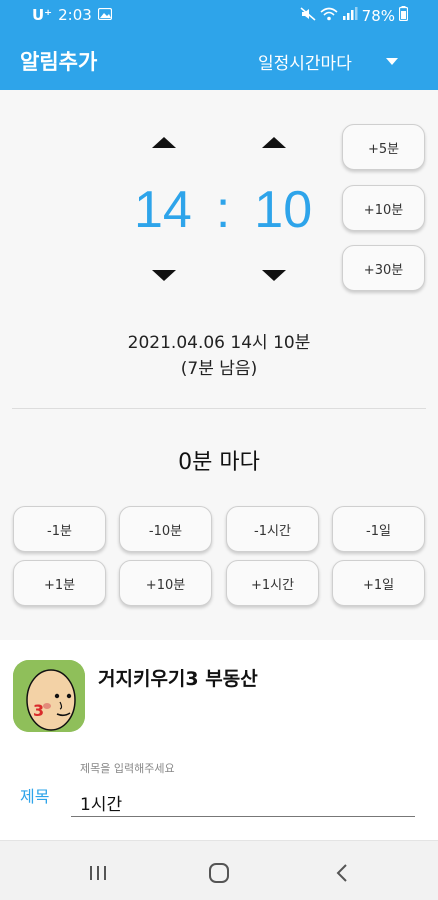 The height and width of the screenshot is (900, 438). I want to click on minute-down-button, so click(274, 275).